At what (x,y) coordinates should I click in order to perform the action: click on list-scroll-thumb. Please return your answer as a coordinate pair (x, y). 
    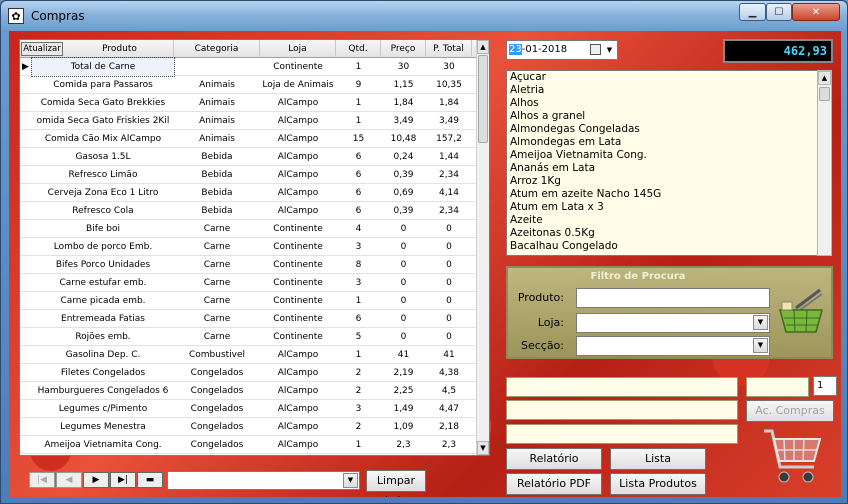
    Looking at the image, I should click on (824, 94).